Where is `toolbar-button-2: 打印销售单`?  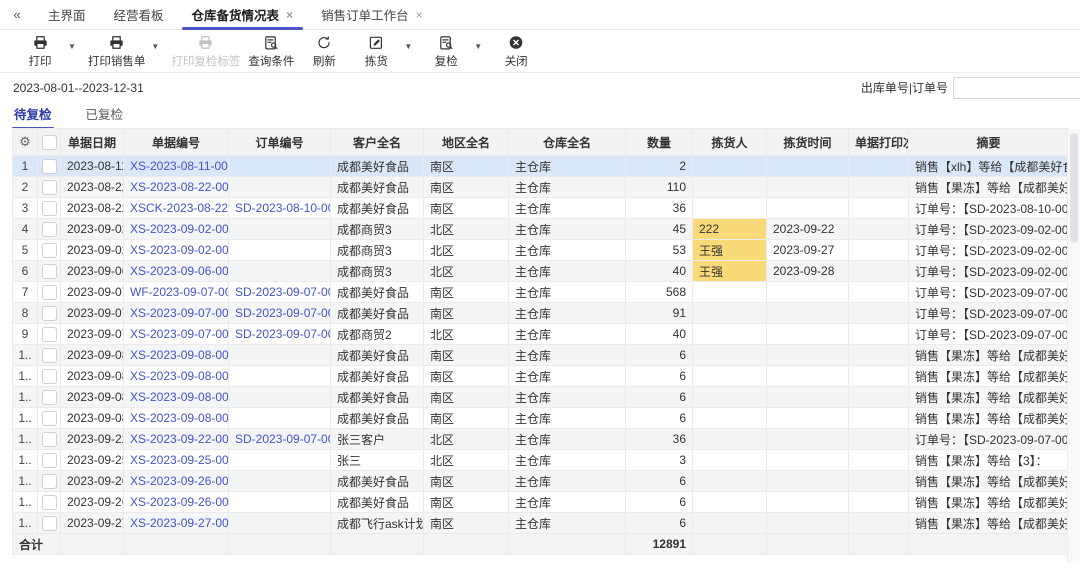 toolbar-button-2: 打印销售单 is located at coordinates (117, 51).